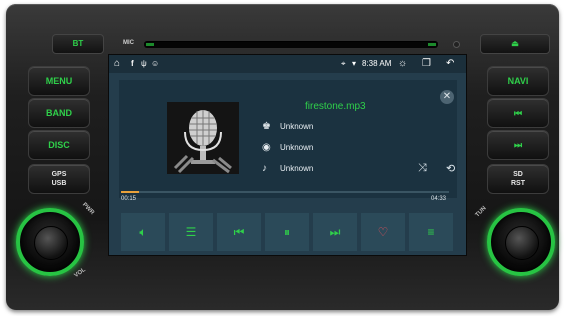  I want to click on next-button: ⏭, so click(335, 232).